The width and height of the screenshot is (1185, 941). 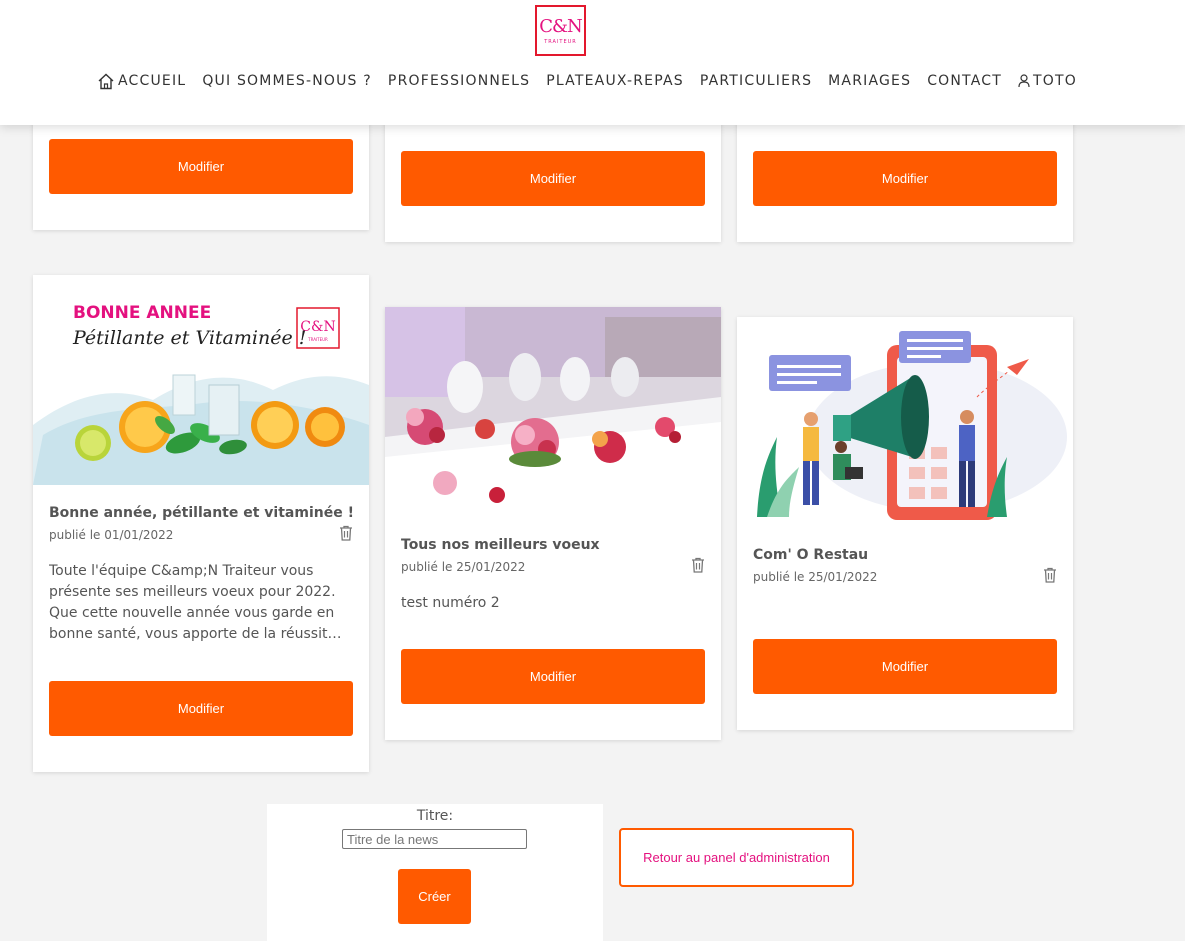 I want to click on news-title: Com' O Restau, so click(x=811, y=555).